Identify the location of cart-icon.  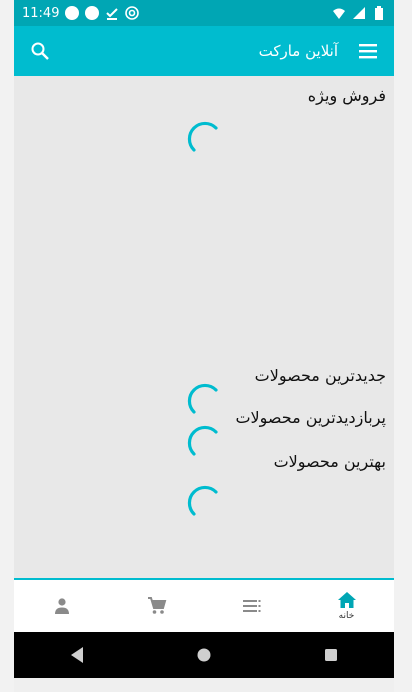
(156, 605).